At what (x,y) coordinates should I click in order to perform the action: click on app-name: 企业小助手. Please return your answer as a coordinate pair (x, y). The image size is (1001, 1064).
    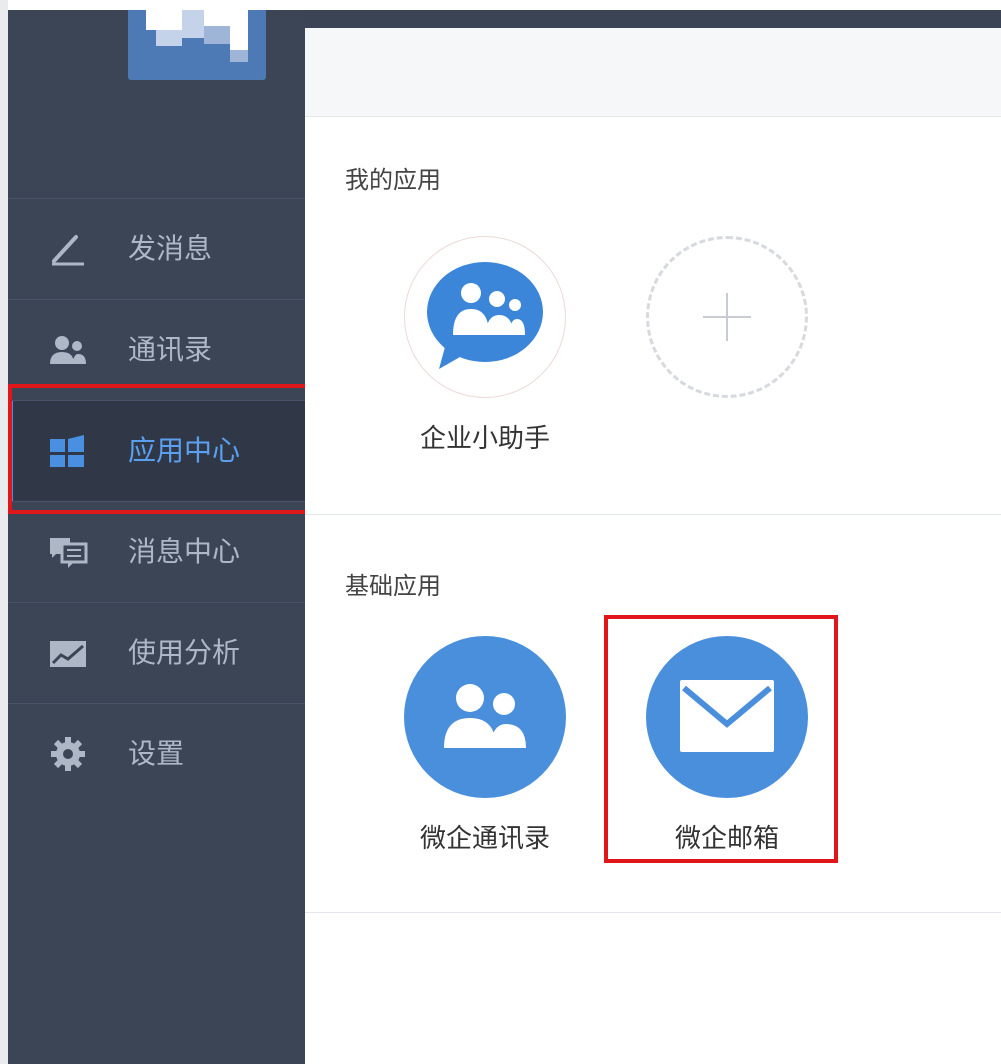
    Looking at the image, I should click on (484, 439).